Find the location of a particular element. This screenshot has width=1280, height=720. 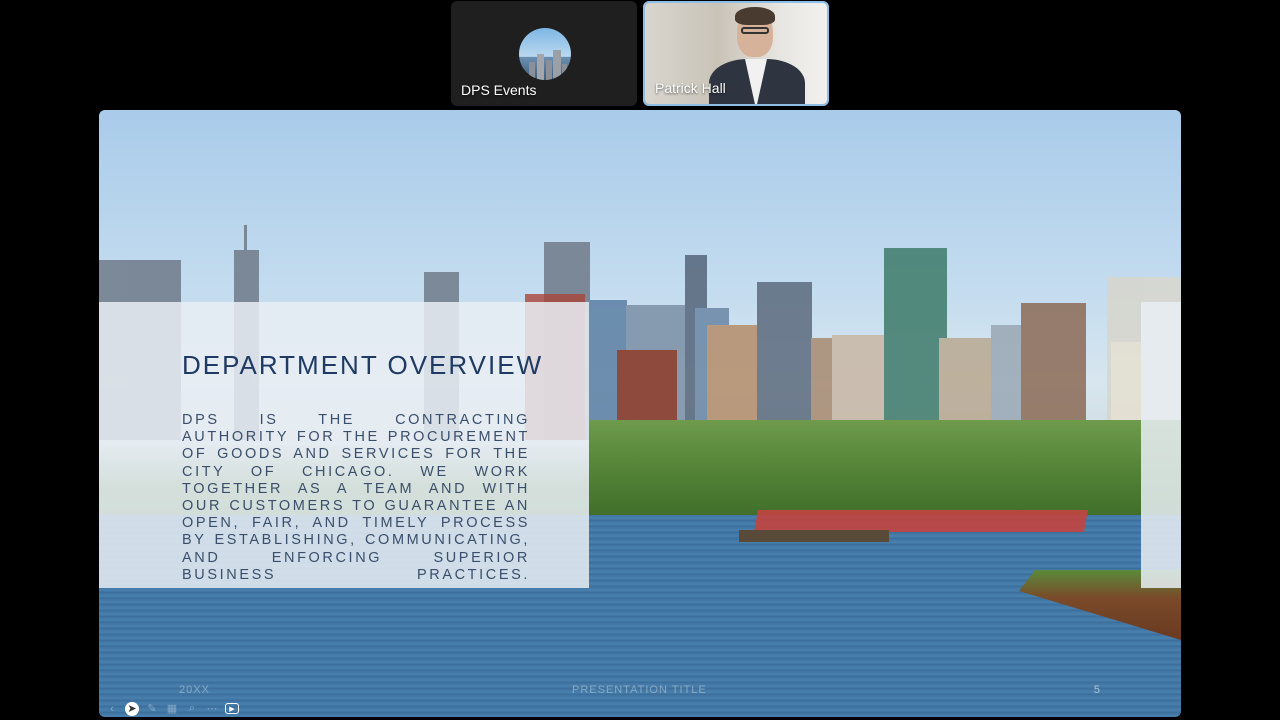

slide-controls: ‹ ➤ ✎ ▦ ⌕ ⋯ ▶ is located at coordinates (169, 708).